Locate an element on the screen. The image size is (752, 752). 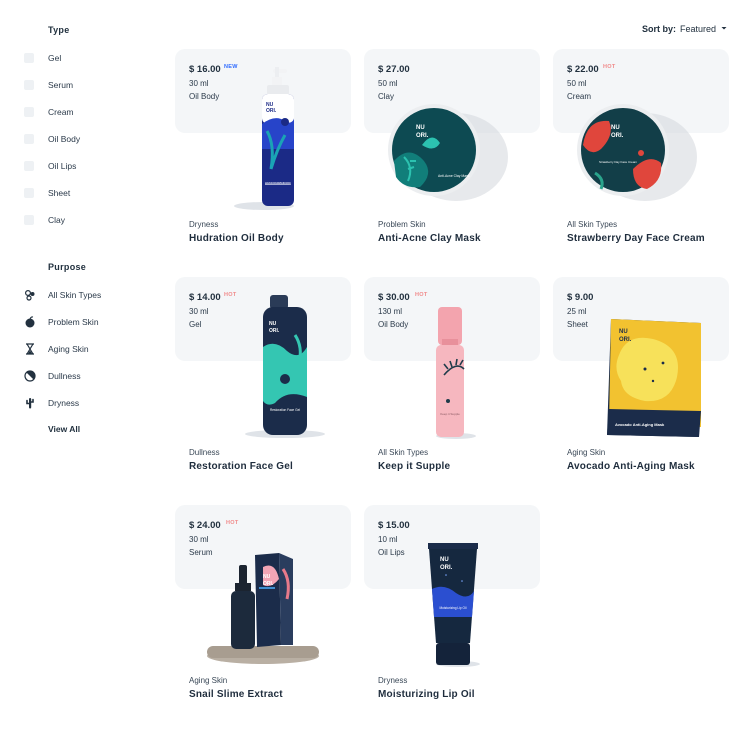
product-name: Hudration Oil Body is located at coordinates (236, 238).